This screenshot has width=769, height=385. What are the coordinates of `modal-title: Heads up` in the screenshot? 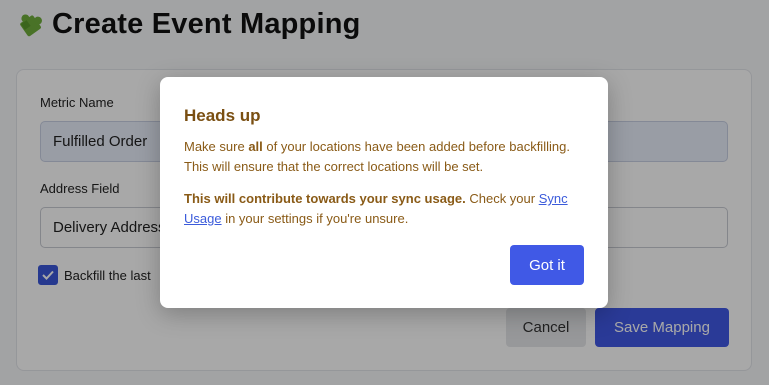 It's located at (222, 115).